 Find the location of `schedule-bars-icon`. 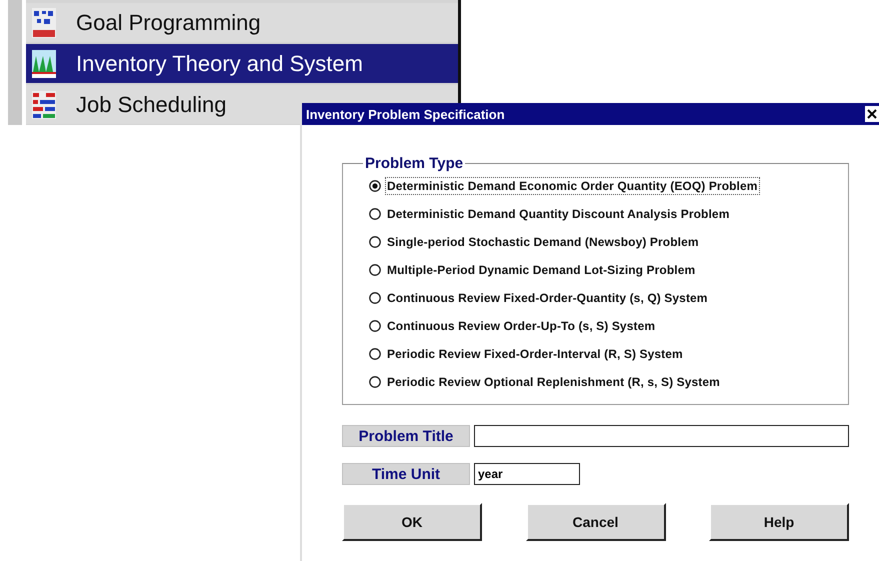

schedule-bars-icon is located at coordinates (44, 104).